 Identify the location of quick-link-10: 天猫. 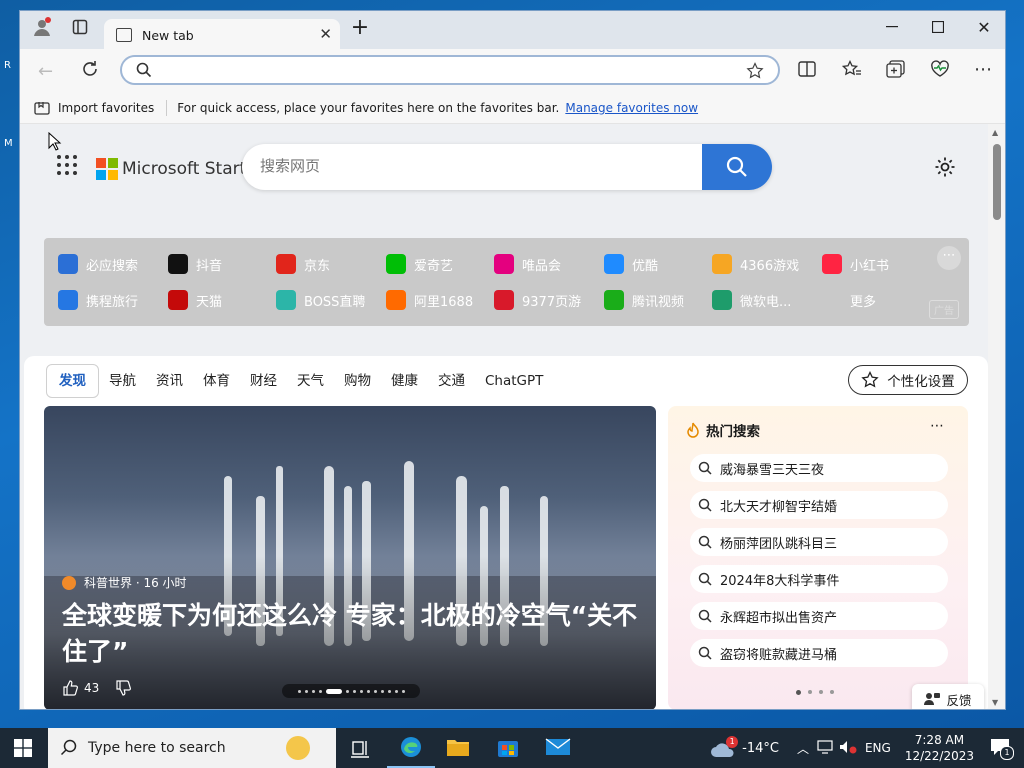
(195, 300).